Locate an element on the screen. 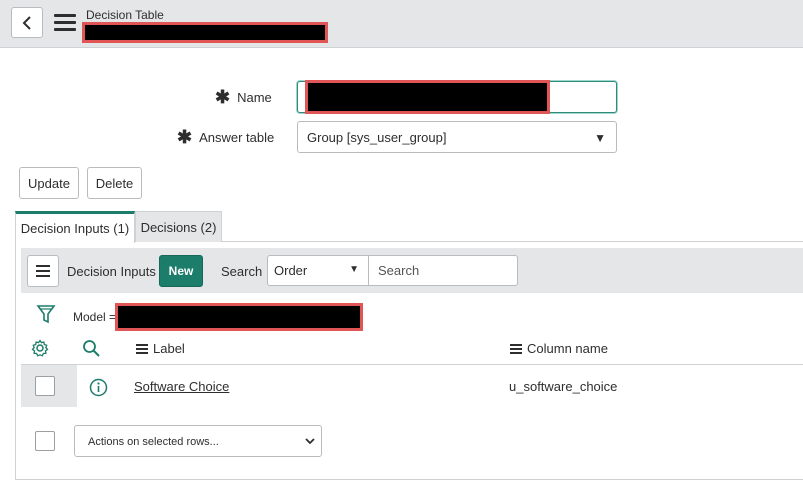 The width and height of the screenshot is (803, 487). info-icon is located at coordinates (98, 387).